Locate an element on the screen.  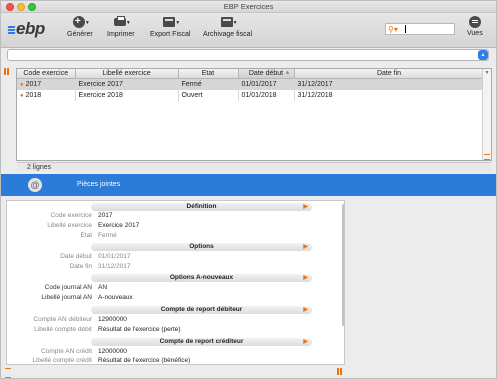
chevron-updown-icon: ▲ is located at coordinates (483, 55).